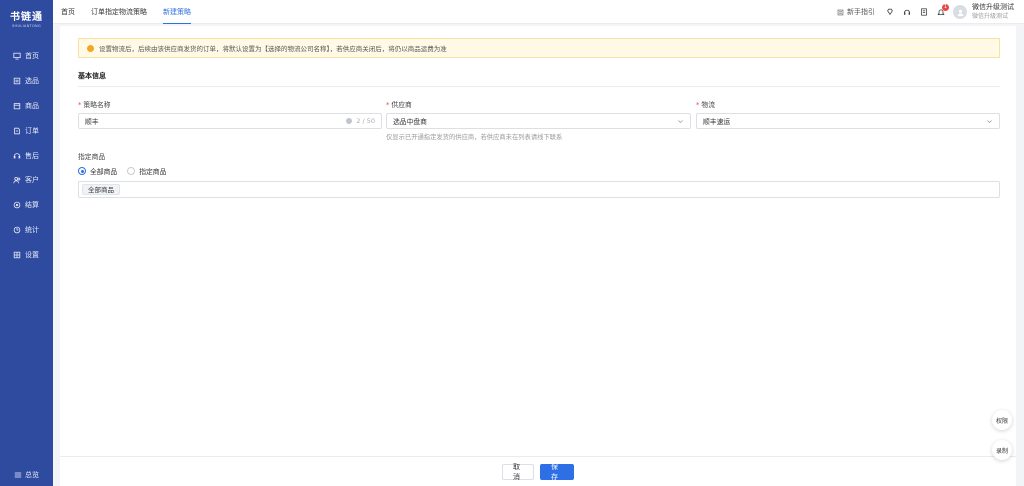 The height and width of the screenshot is (486, 1024). I want to click on brand-name: 书链通, so click(26, 17).